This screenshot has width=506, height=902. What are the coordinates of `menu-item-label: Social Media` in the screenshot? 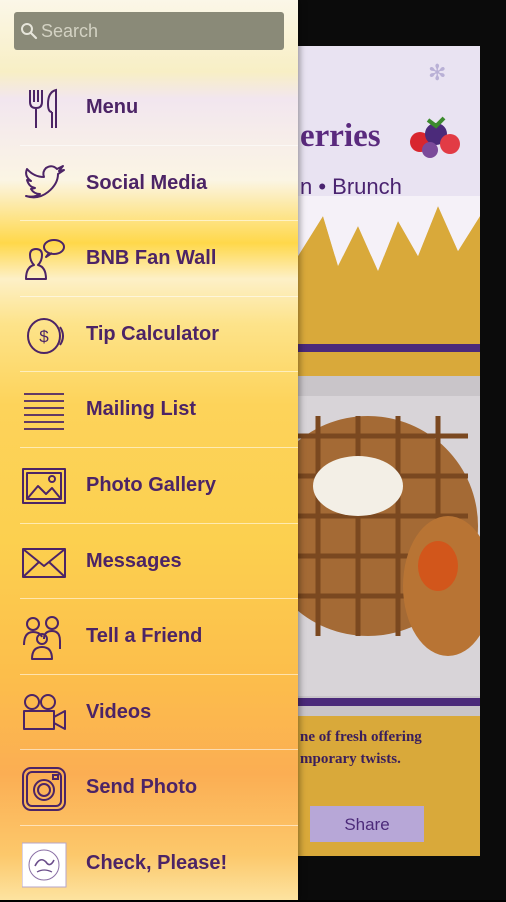 It's located at (147, 182).